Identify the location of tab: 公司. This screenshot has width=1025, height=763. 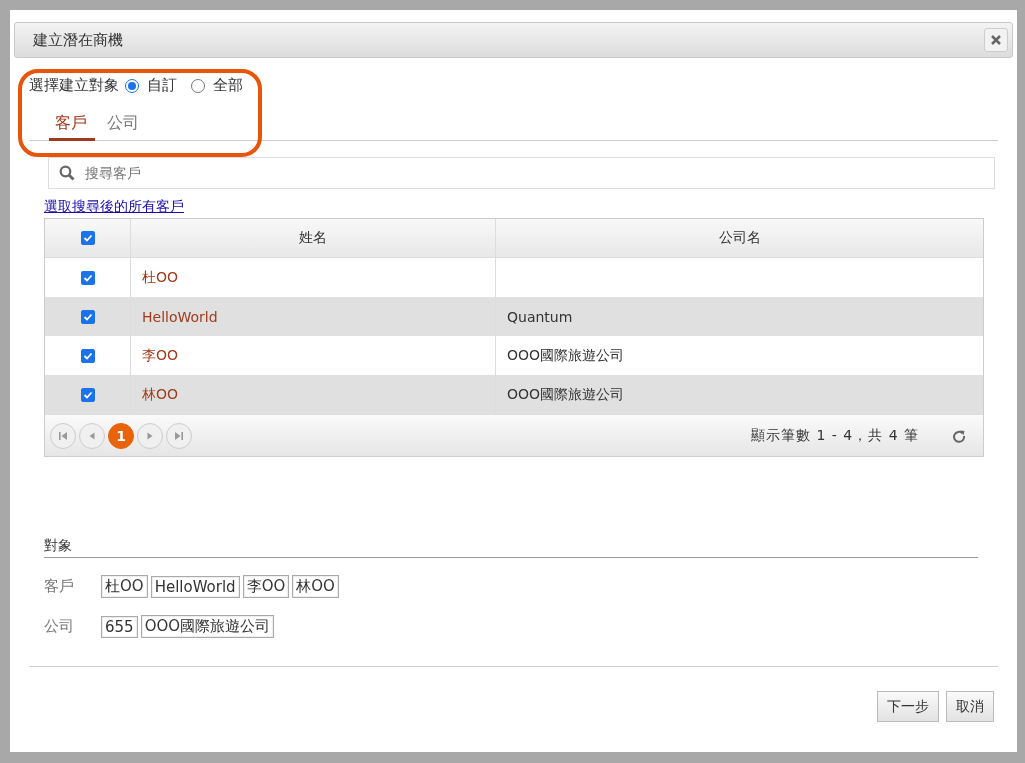
(124, 125).